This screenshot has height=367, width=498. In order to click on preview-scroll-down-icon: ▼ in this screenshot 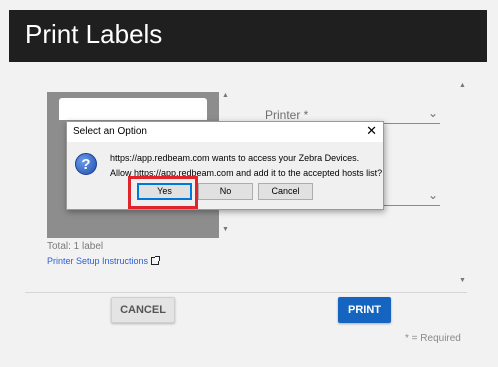, I will do `click(225, 229)`.